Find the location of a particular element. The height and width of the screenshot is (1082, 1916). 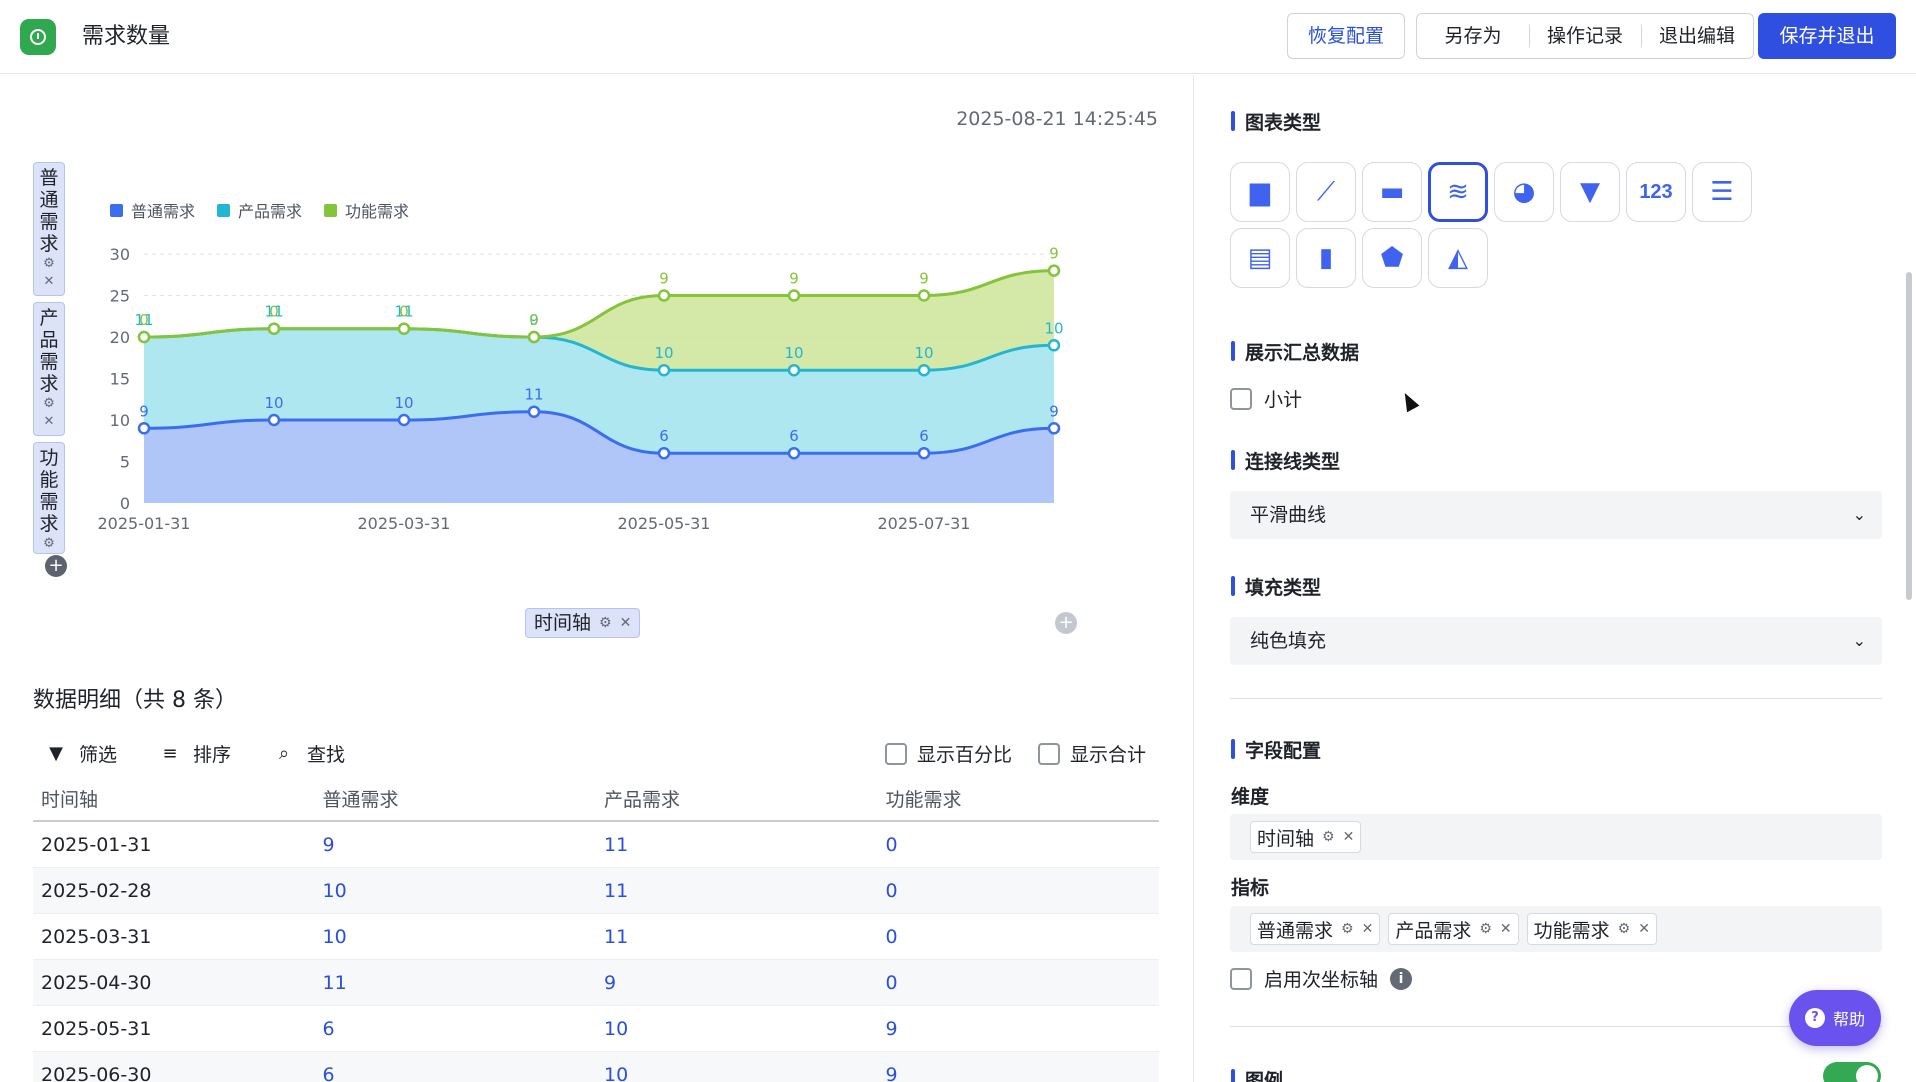

chart-type-title: 图表类型 is located at coordinates (1276, 121).